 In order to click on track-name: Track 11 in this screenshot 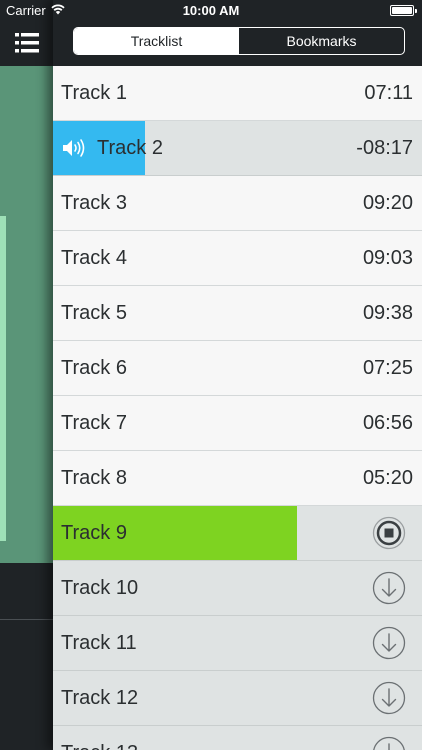, I will do `click(99, 643)`.